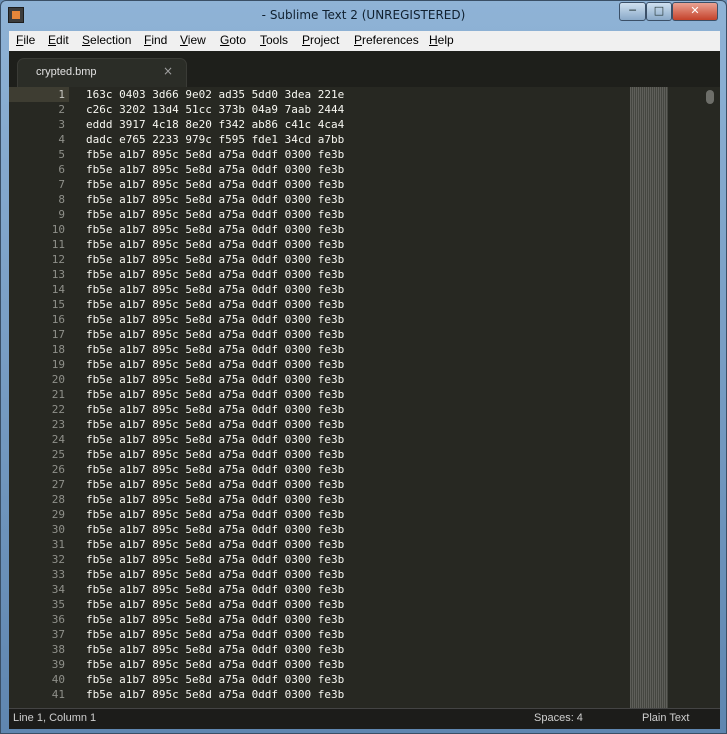  I want to click on menu-label: oto, so click(238, 40).